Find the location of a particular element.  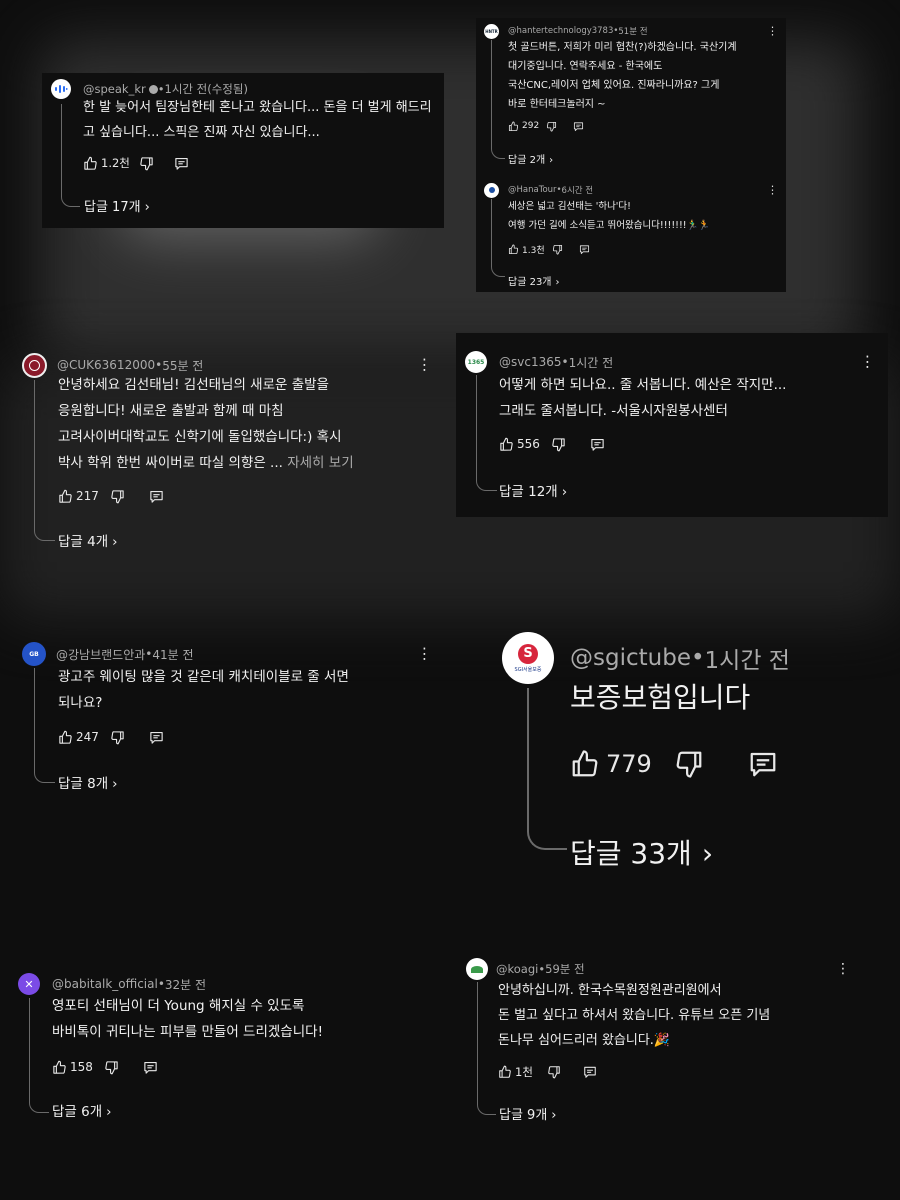

comment-author: @HanaTour is located at coordinates (532, 190).